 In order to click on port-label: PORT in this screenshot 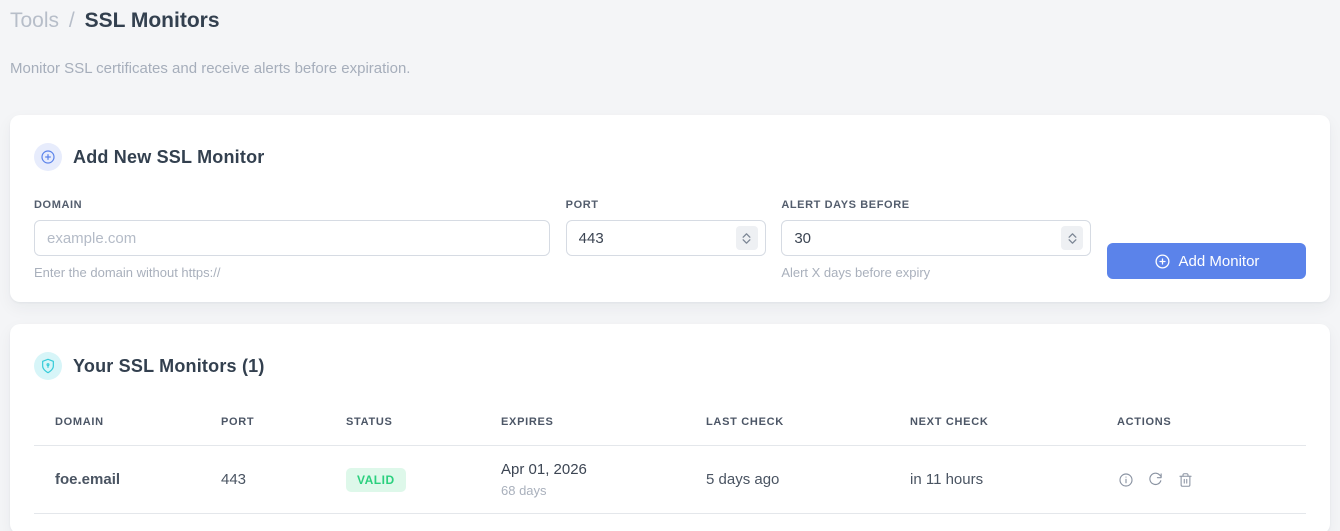, I will do `click(582, 205)`.